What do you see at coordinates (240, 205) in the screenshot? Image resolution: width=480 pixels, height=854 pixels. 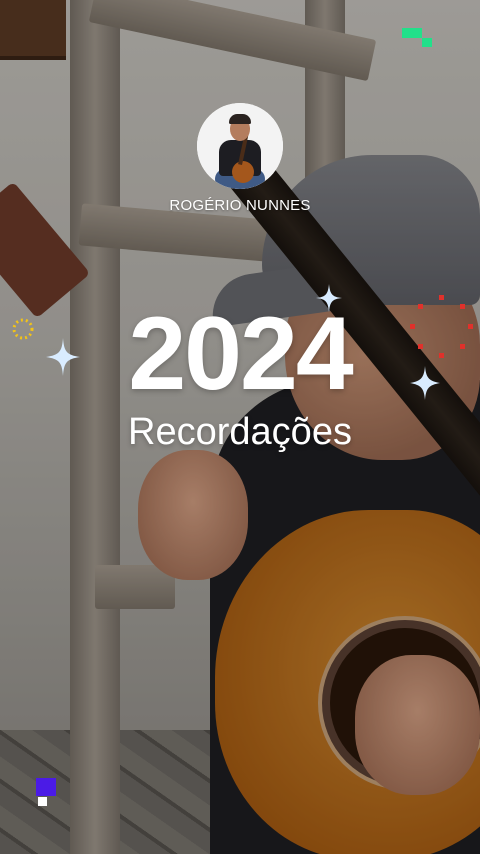 I see `artist-name: ROGÉRIO NUNNES` at bounding box center [240, 205].